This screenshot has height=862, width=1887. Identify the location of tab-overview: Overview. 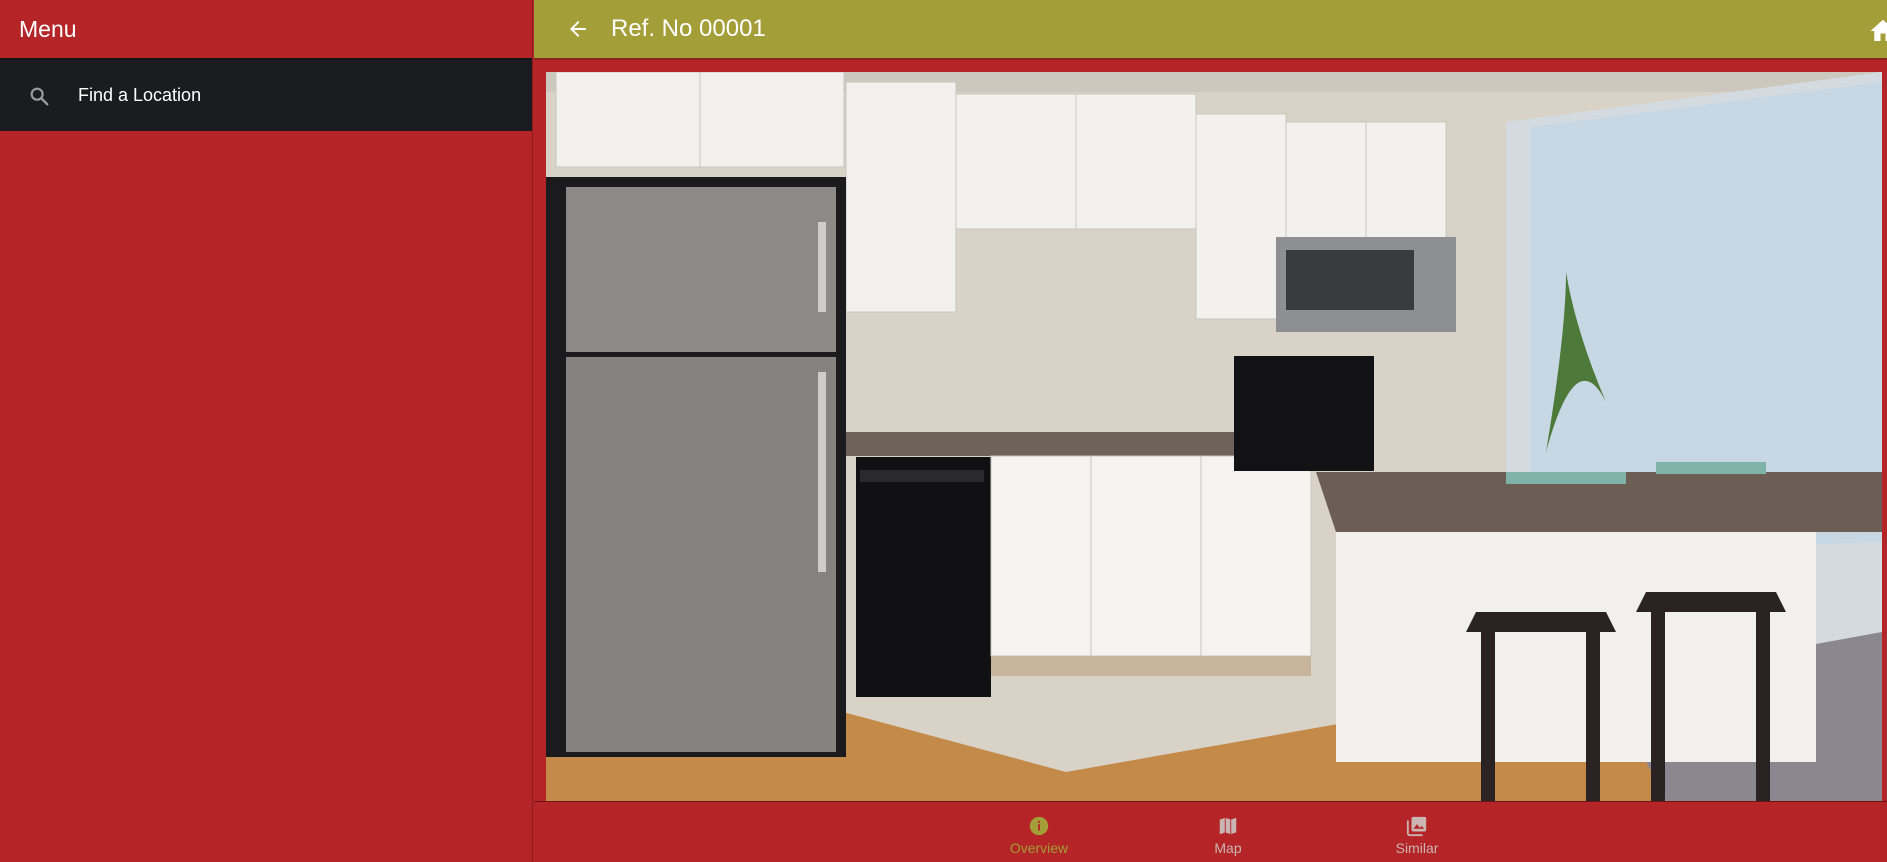
(1039, 835).